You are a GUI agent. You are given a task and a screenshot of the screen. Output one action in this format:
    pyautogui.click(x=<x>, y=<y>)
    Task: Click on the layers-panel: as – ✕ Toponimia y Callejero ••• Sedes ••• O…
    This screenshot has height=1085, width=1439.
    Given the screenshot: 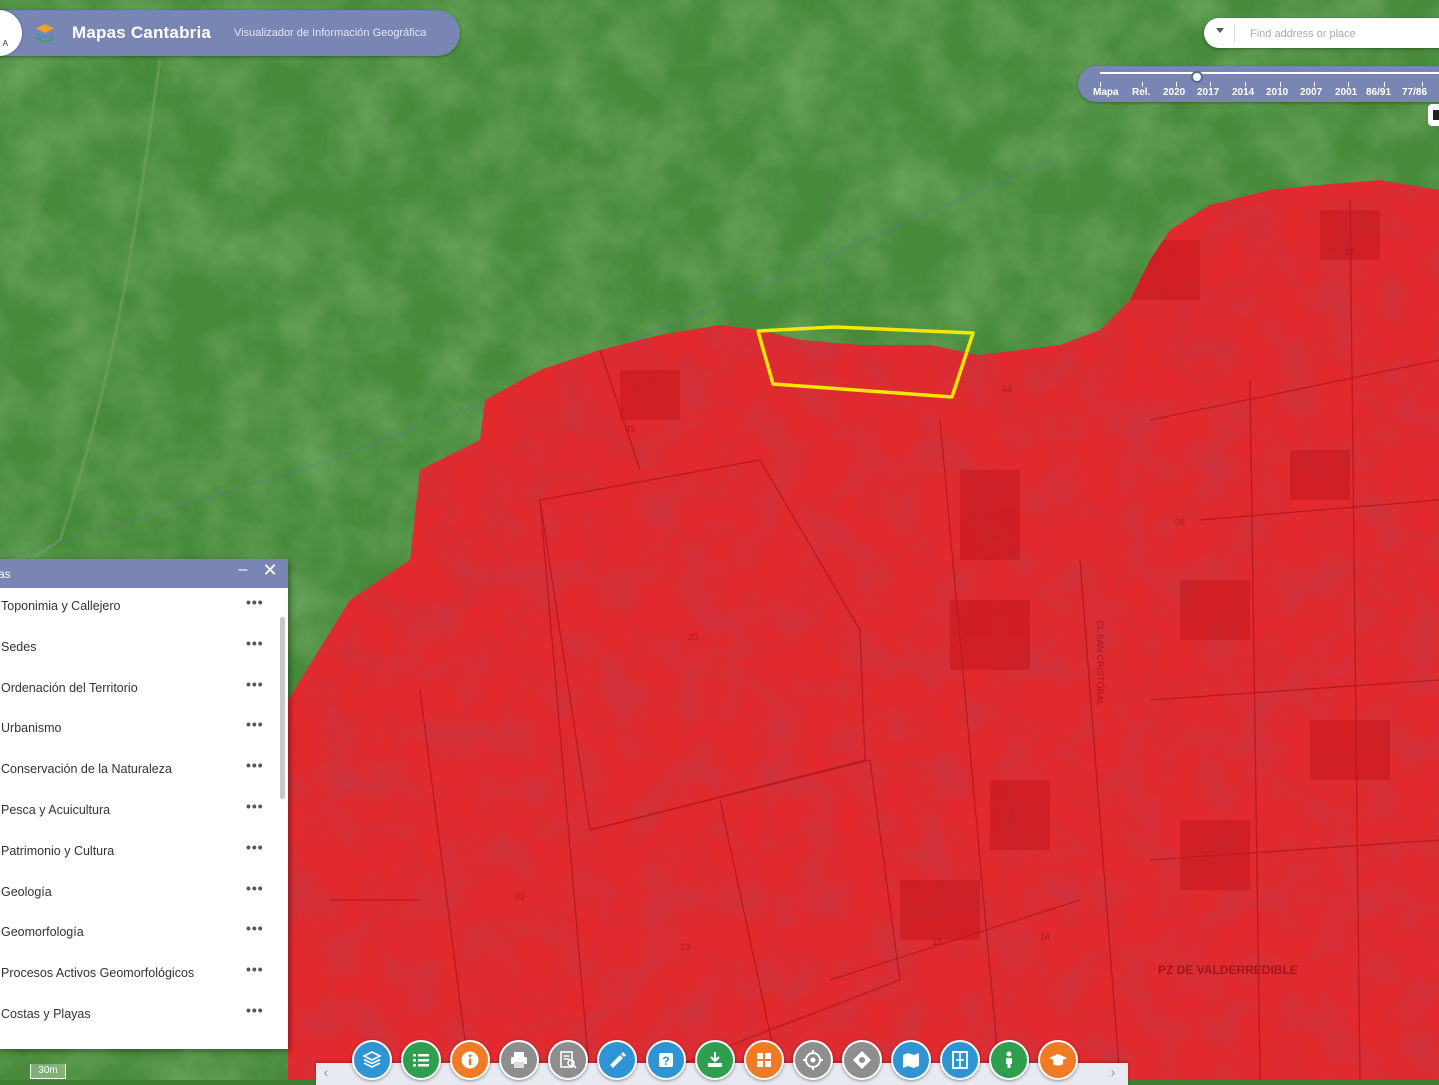 What is the action you would take?
    pyautogui.click(x=144, y=804)
    